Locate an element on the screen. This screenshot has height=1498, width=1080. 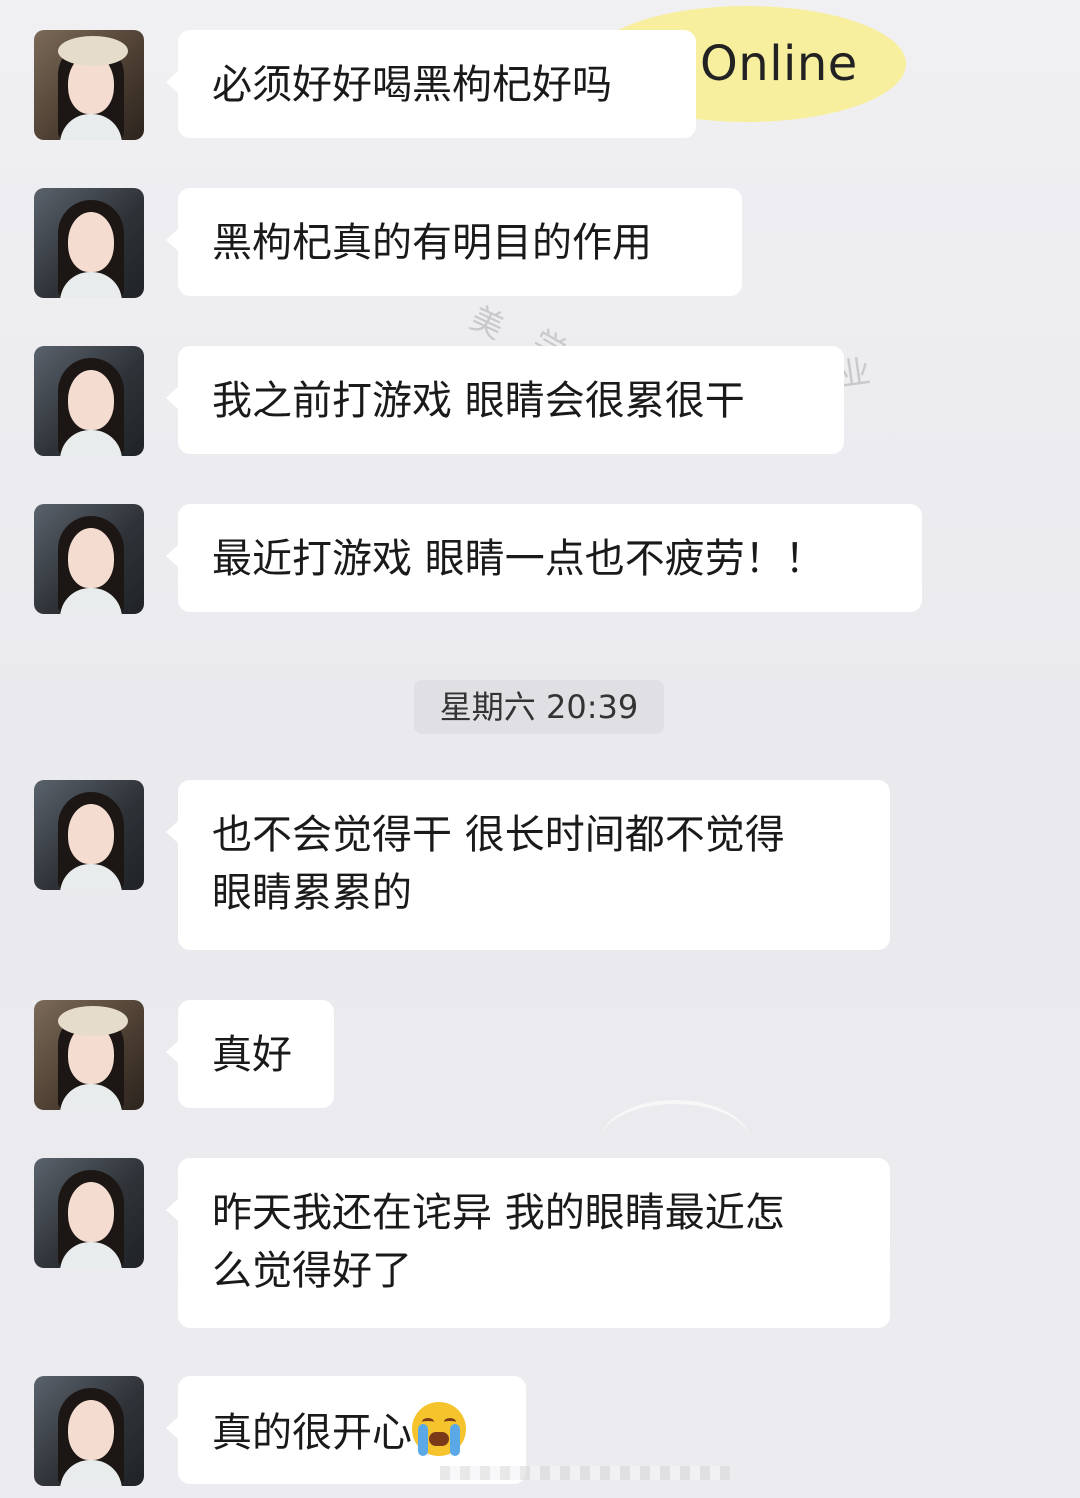
message-bubble: 真好 is located at coordinates (250, 1054).